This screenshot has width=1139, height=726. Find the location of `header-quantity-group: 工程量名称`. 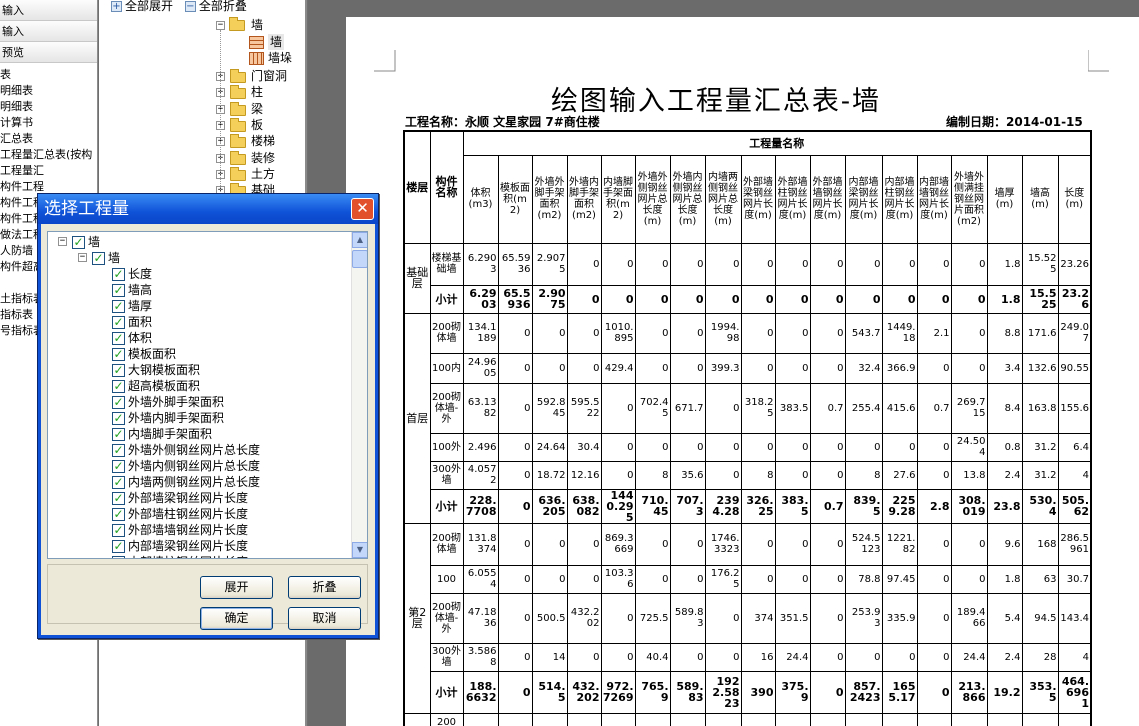

header-quantity-group: 工程量名称 is located at coordinates (777, 143).